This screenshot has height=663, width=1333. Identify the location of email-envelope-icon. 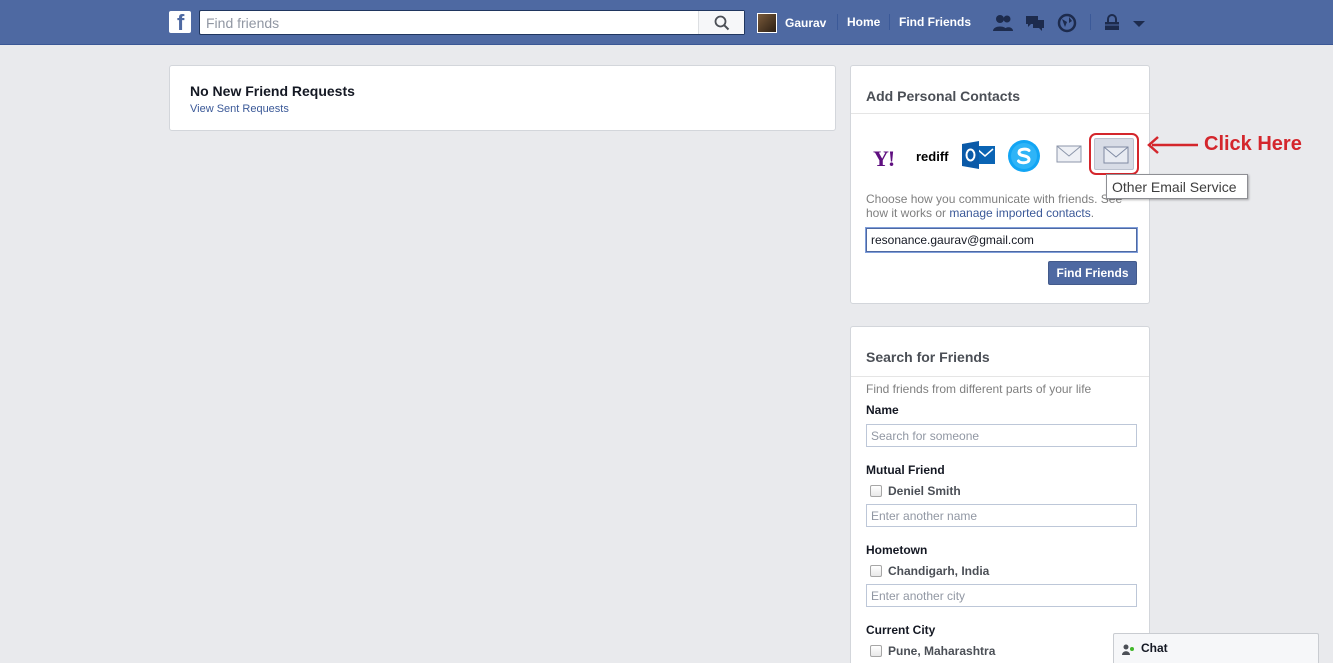
(1069, 154).